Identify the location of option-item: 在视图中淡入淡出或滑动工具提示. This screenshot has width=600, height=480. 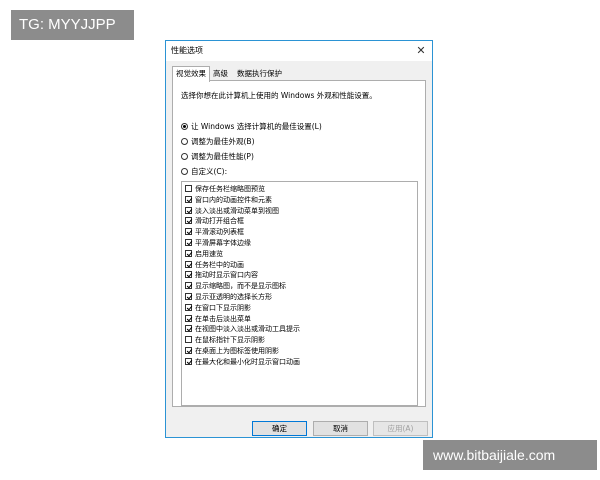
(242, 329).